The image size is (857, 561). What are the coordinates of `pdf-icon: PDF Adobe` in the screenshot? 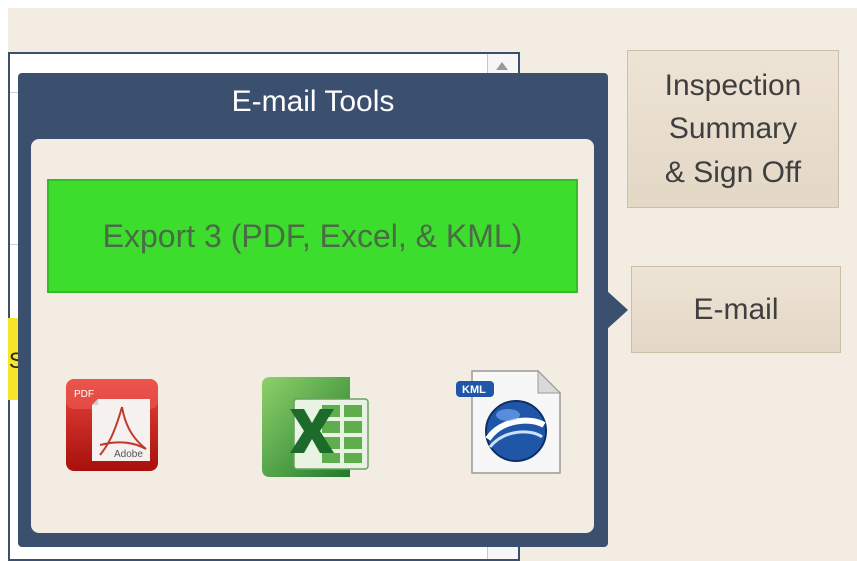 It's located at (112, 427).